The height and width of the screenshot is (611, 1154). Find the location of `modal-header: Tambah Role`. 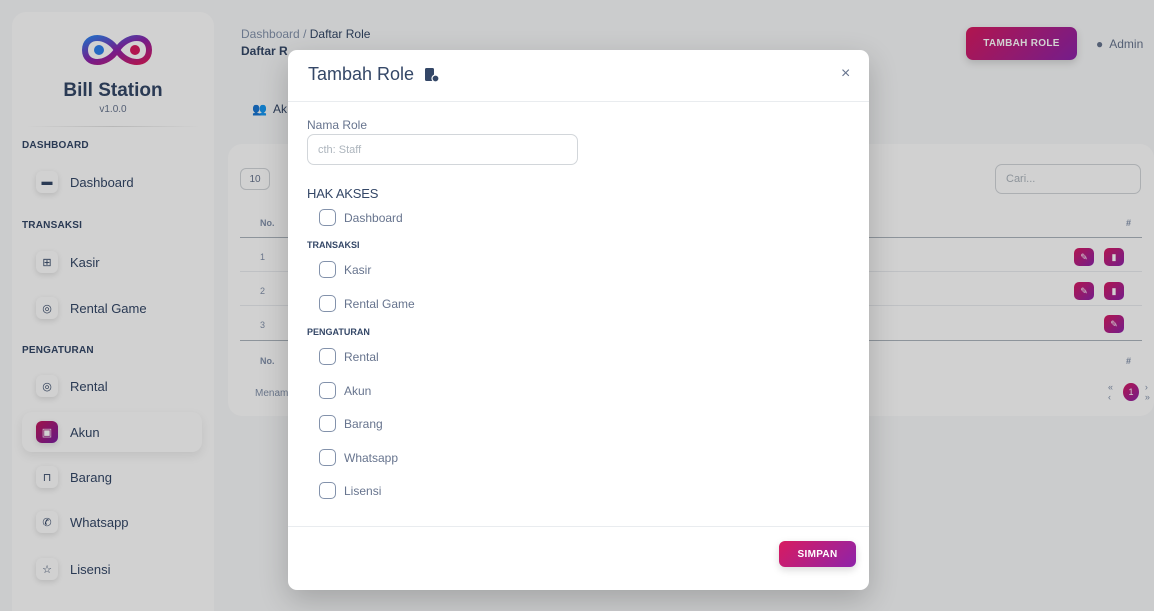

modal-header: Tambah Role is located at coordinates (374, 74).